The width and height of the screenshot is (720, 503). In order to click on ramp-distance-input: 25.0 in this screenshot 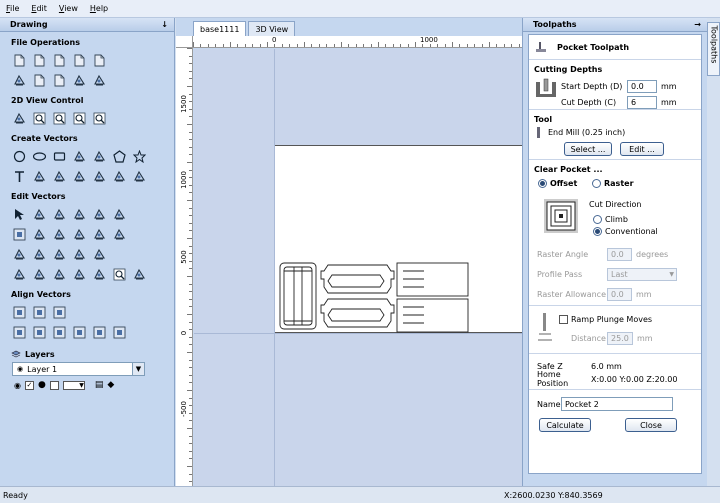, I will do `click(620, 338)`.